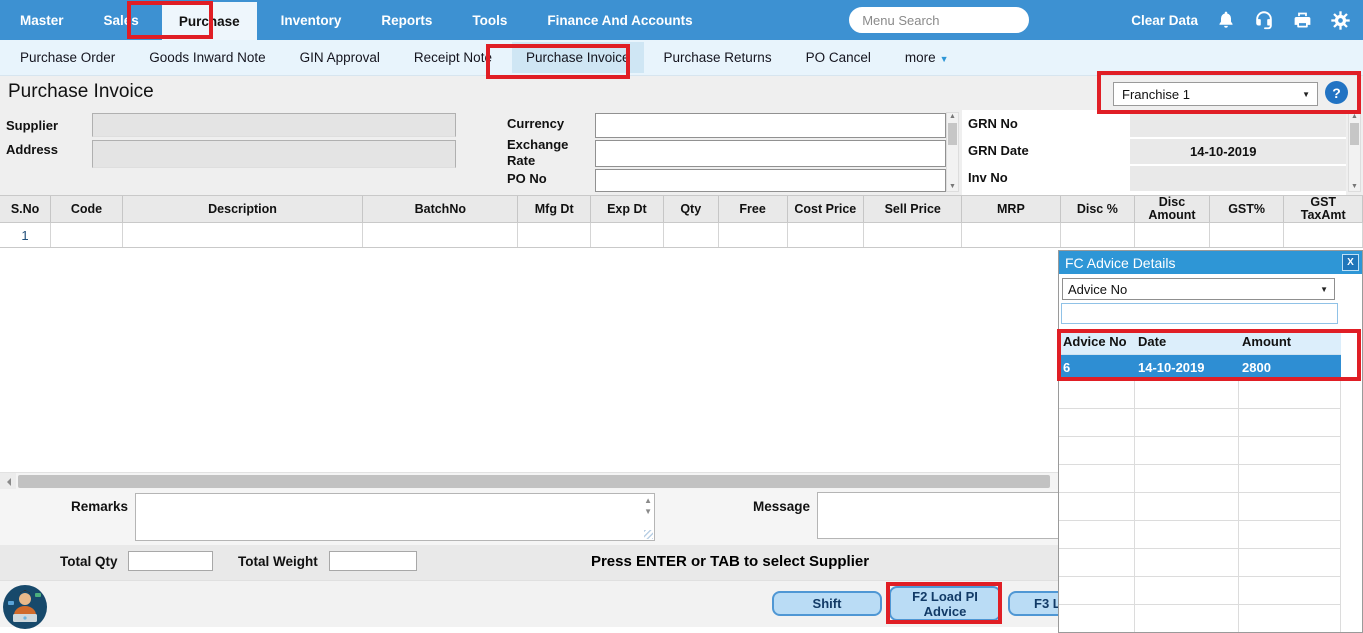 The height and width of the screenshot is (633, 1363). Describe the element at coordinates (311, 20) in the screenshot. I see `topnav-inventory: Inventory` at that location.